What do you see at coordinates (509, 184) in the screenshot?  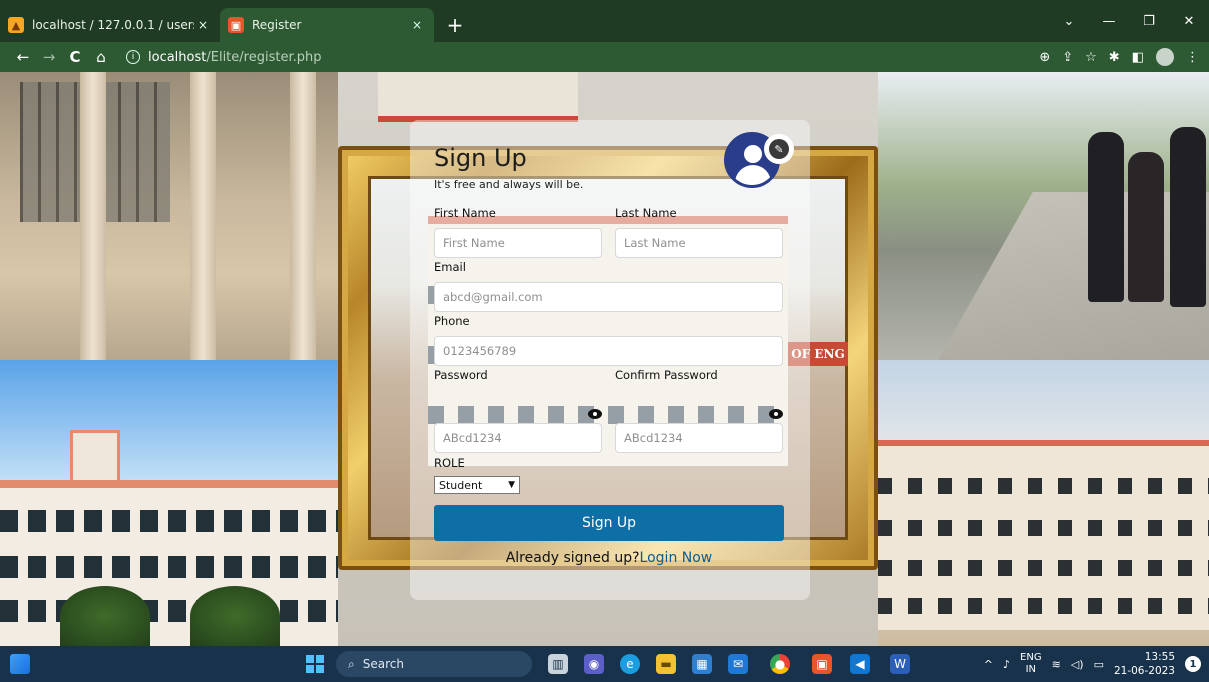 I see `page-subtitle: It's free and always will be.` at bounding box center [509, 184].